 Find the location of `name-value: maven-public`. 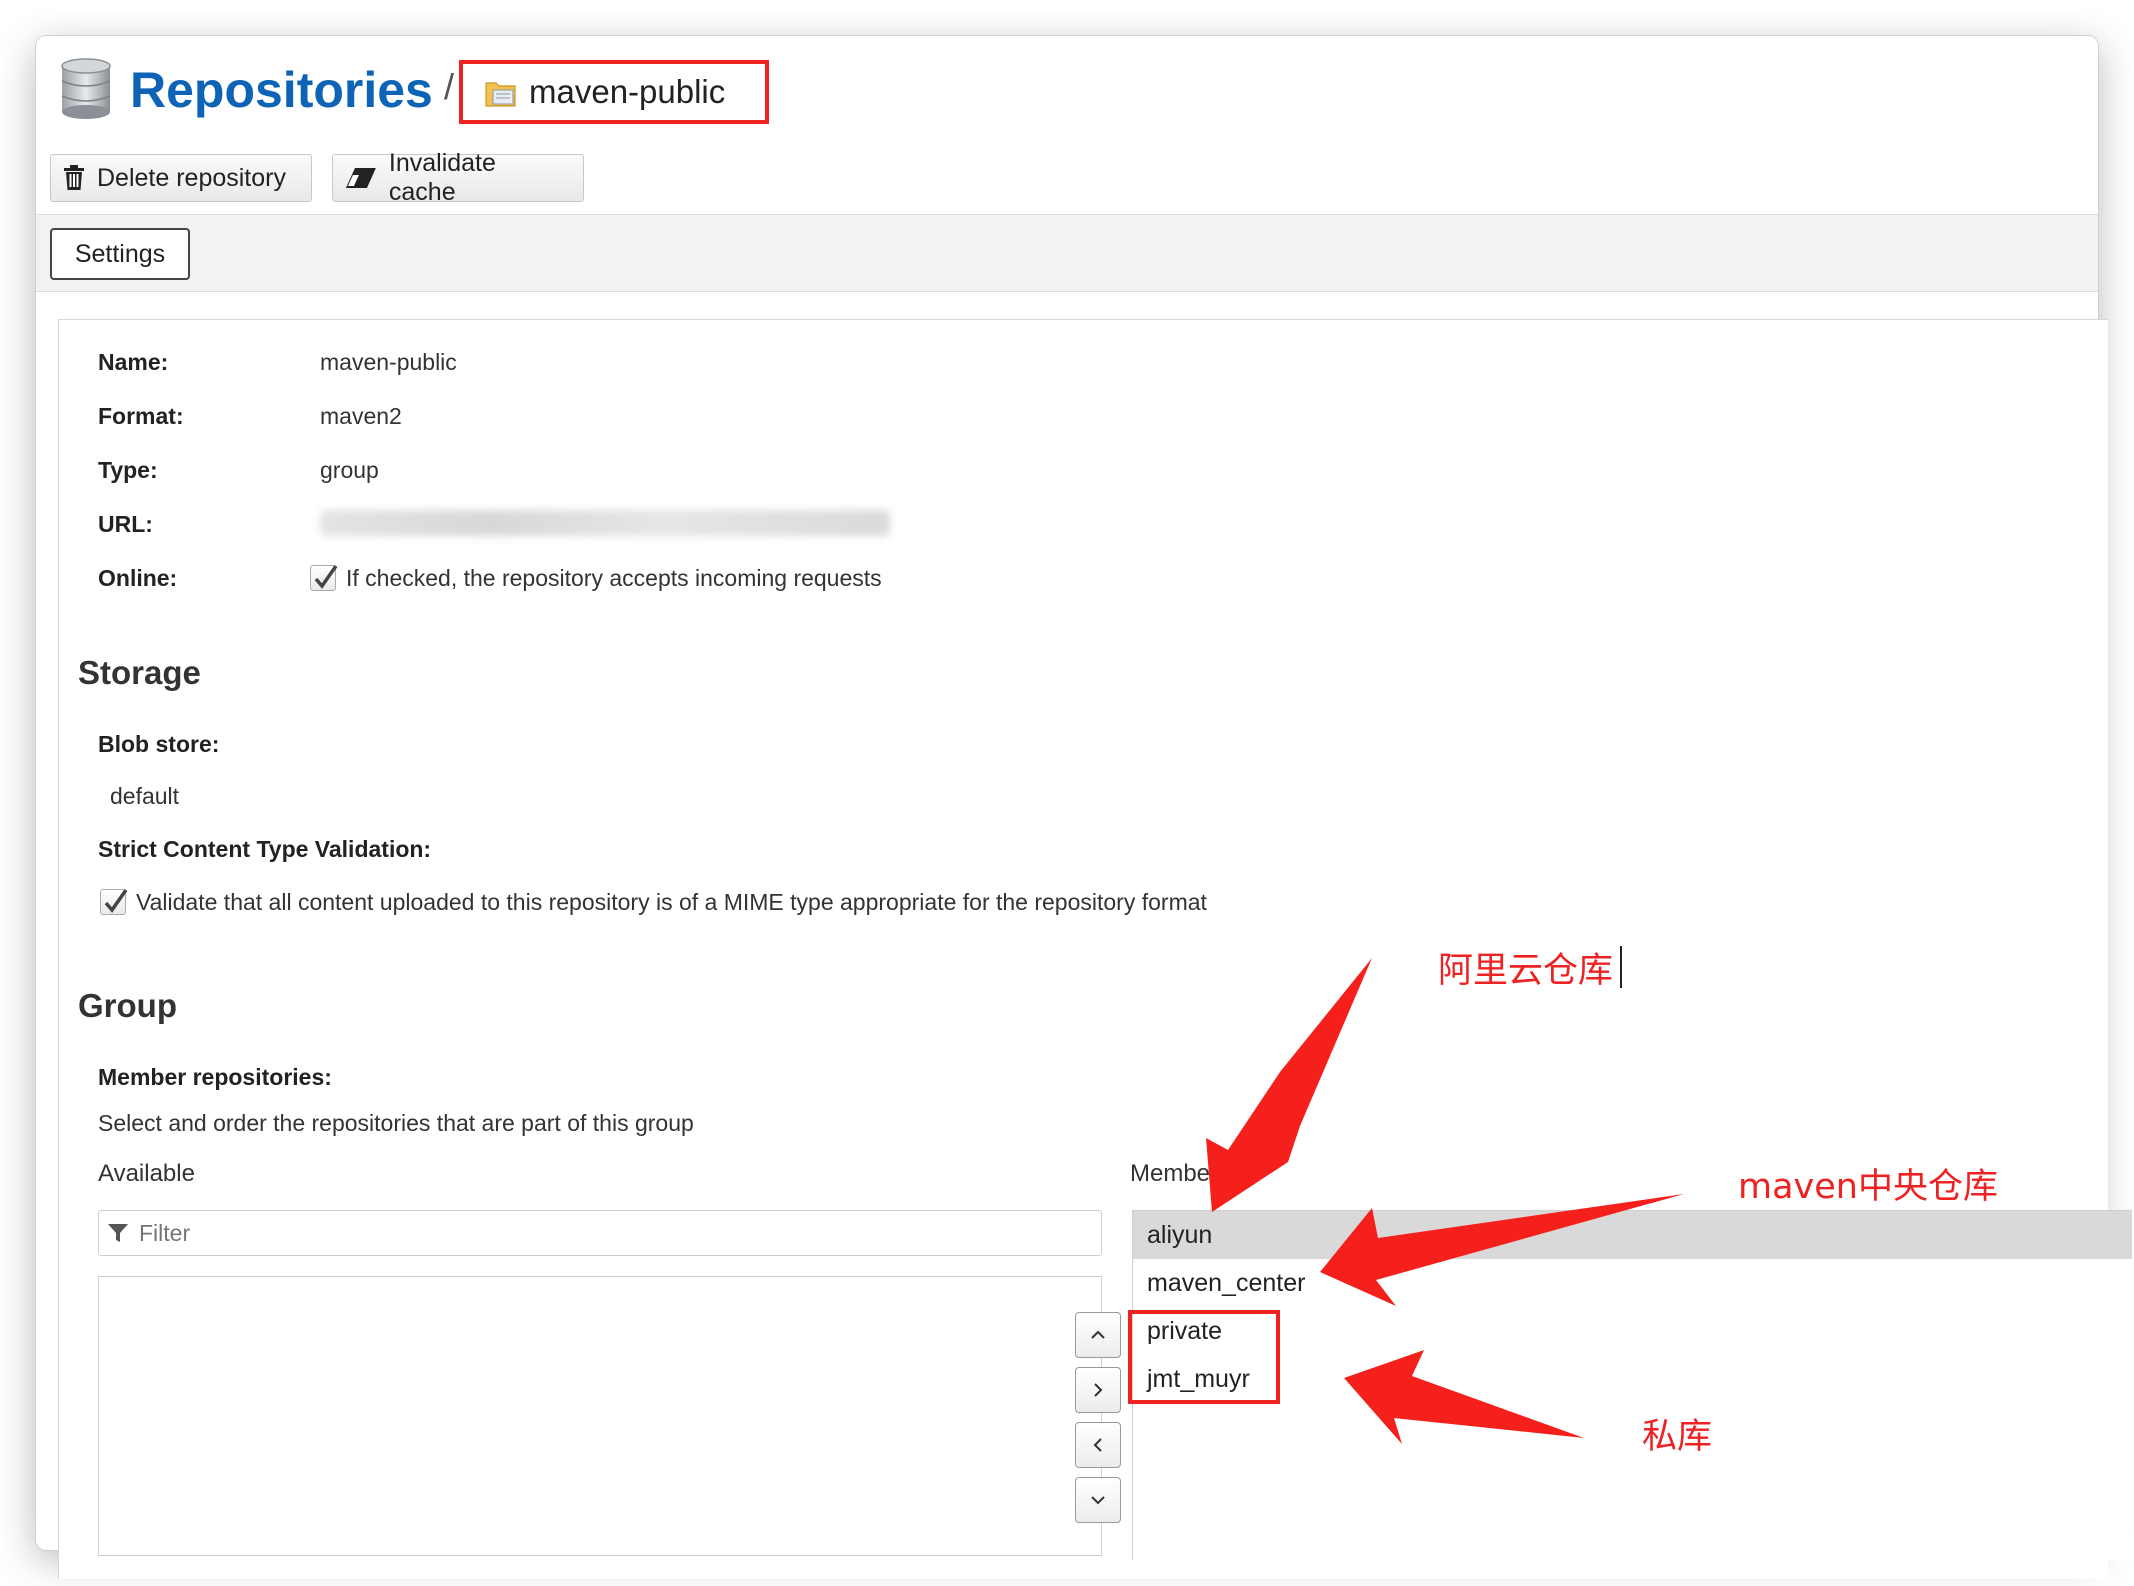

name-value: maven-public is located at coordinates (388, 362).